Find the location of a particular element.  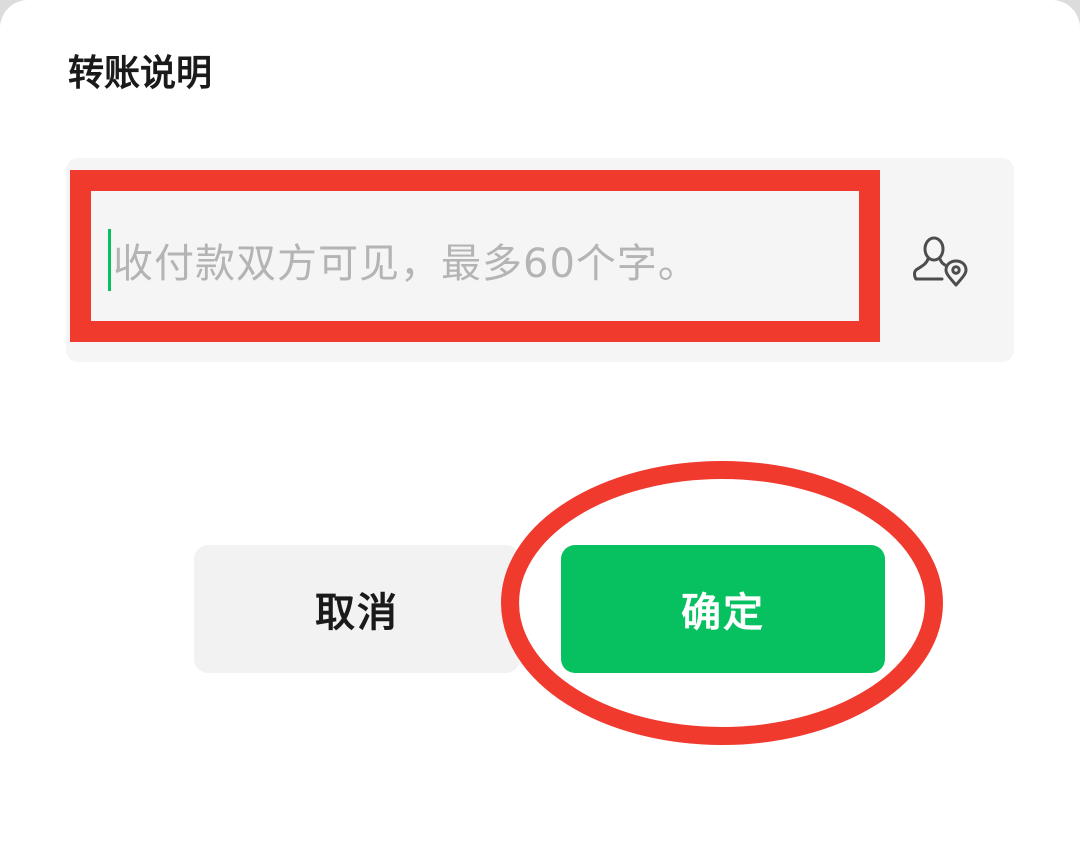

note-input-placeholder: 收付款双方可见，最多60个字。 is located at coordinates (406, 264).